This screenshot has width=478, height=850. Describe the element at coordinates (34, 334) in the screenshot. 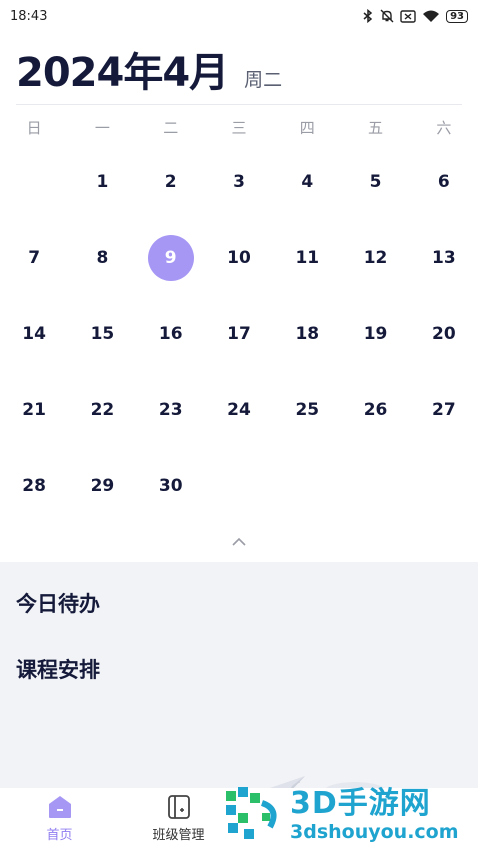

I see `day-number: 14` at that location.